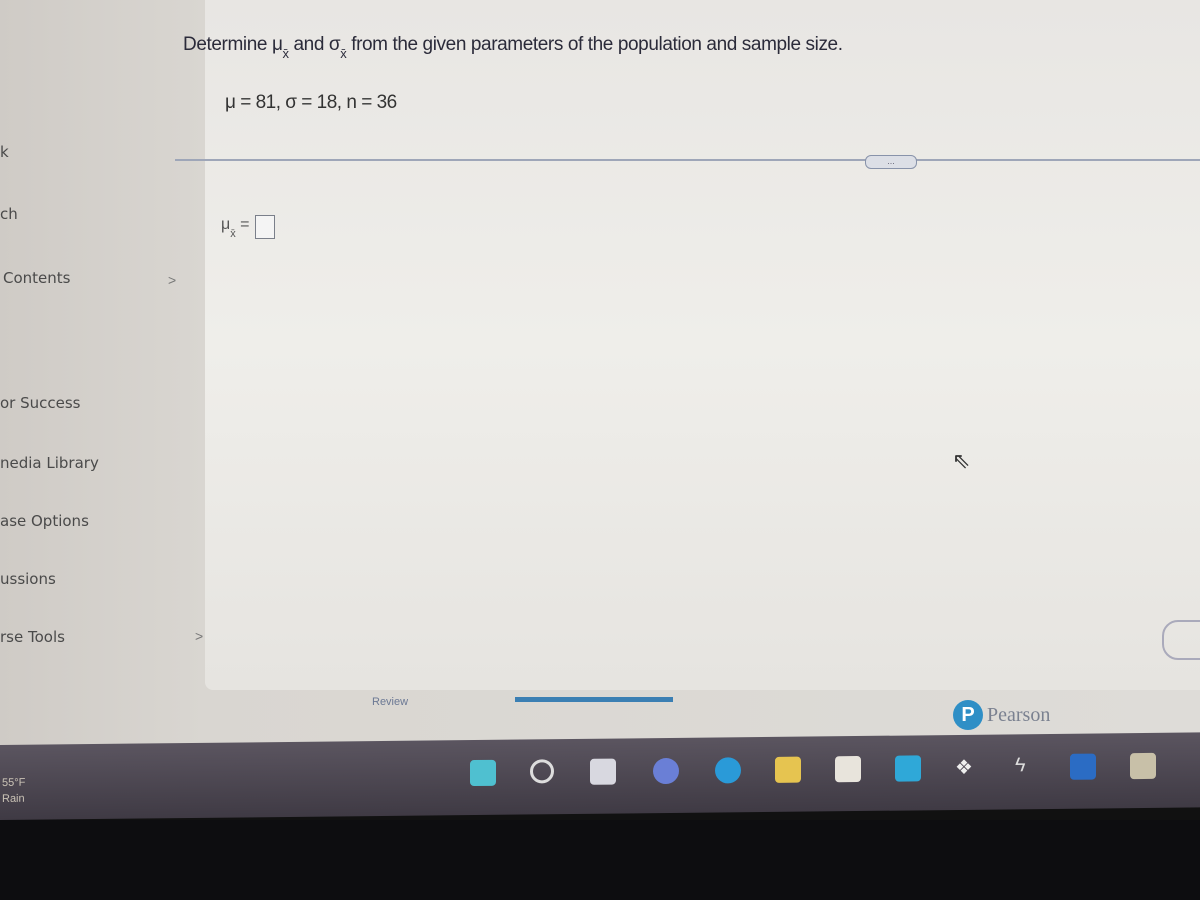  What do you see at coordinates (542, 771) in the screenshot?
I see `search-icon` at bounding box center [542, 771].